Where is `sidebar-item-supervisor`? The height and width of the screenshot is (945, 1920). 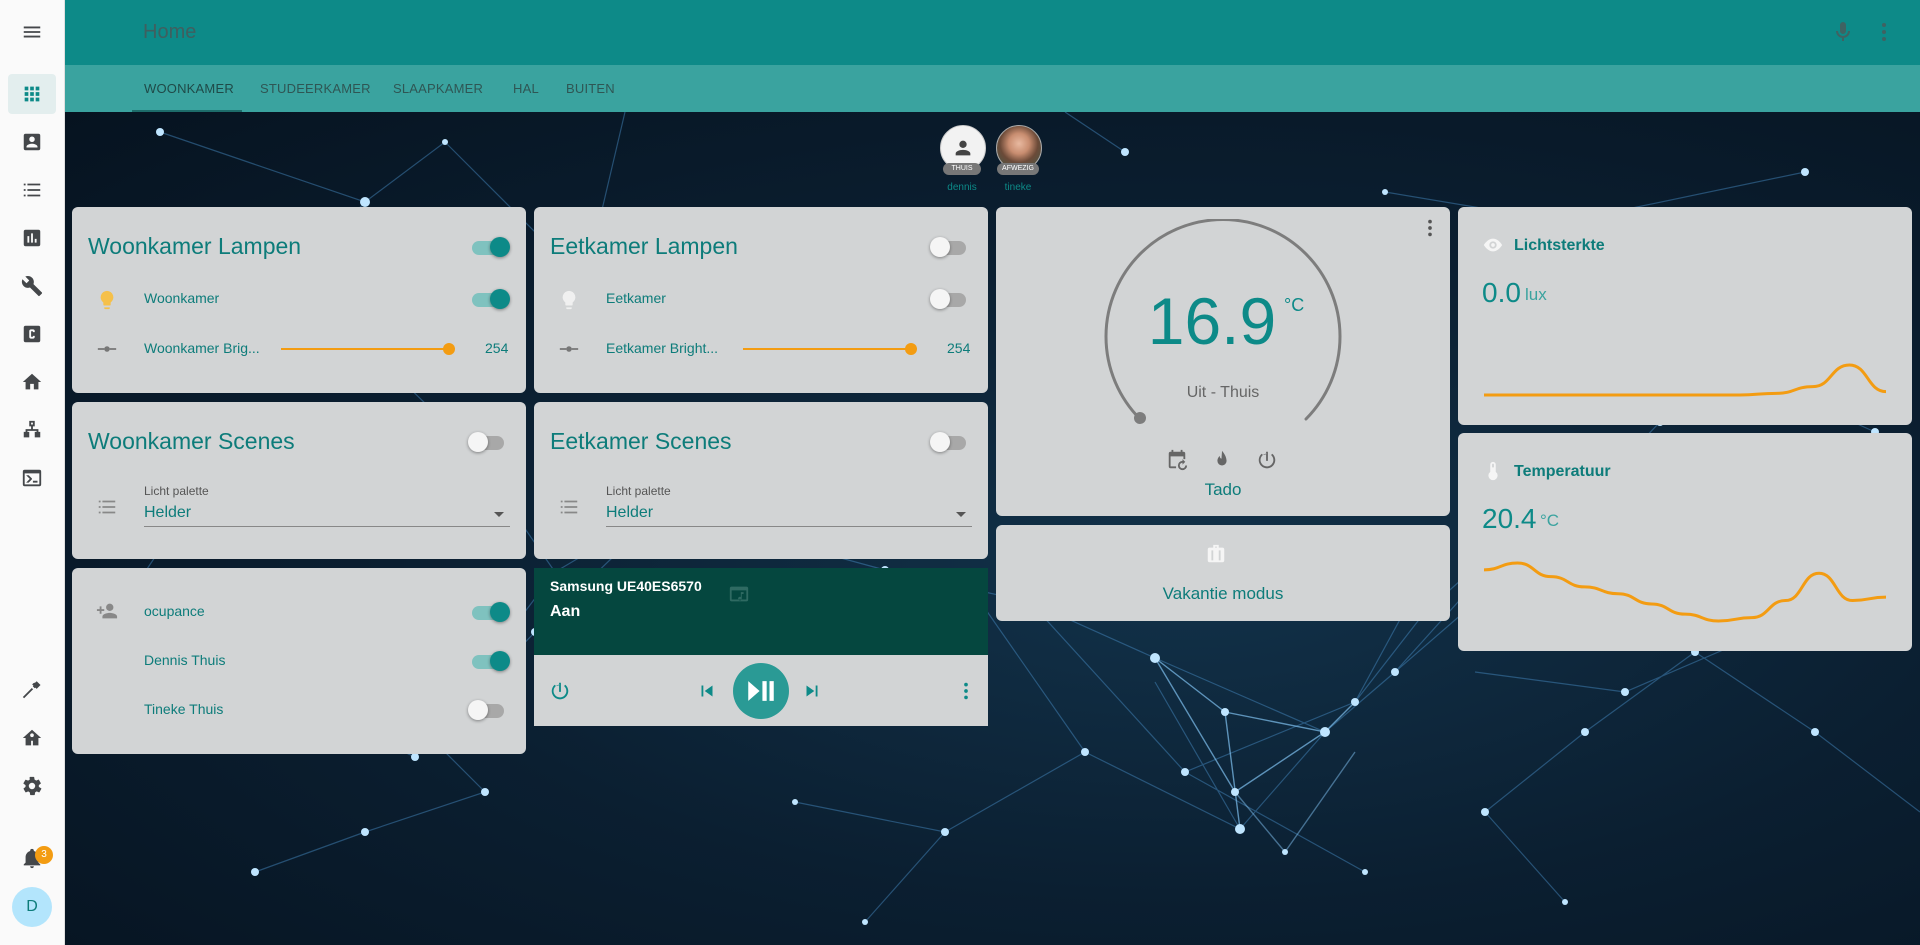
sidebar-item-supervisor is located at coordinates (32, 738).